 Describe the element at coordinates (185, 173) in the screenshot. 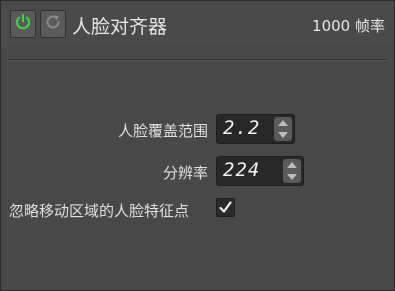

I see `resolution-label: 分辨率` at that location.